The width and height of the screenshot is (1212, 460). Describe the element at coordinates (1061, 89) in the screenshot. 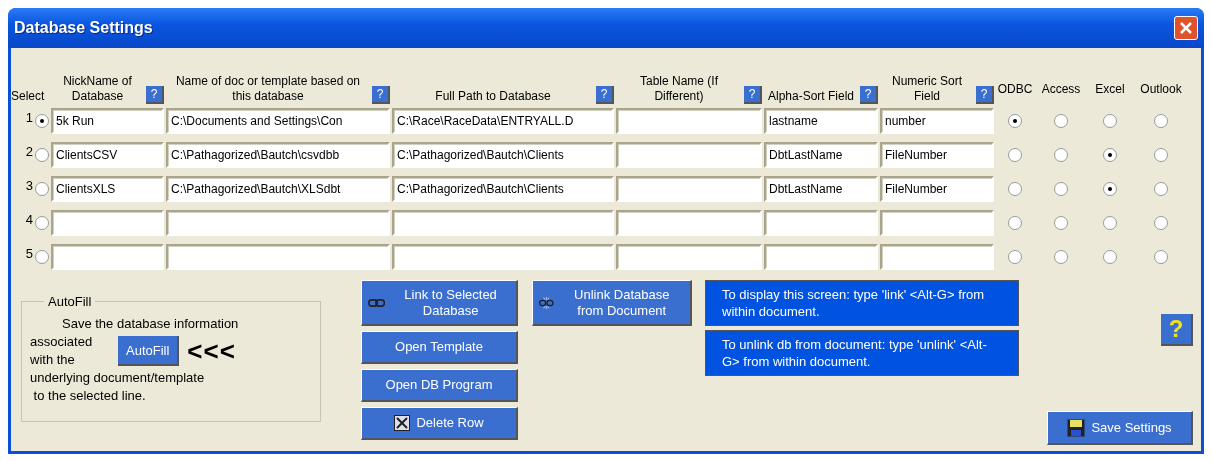

I see `column-header: Access` at that location.